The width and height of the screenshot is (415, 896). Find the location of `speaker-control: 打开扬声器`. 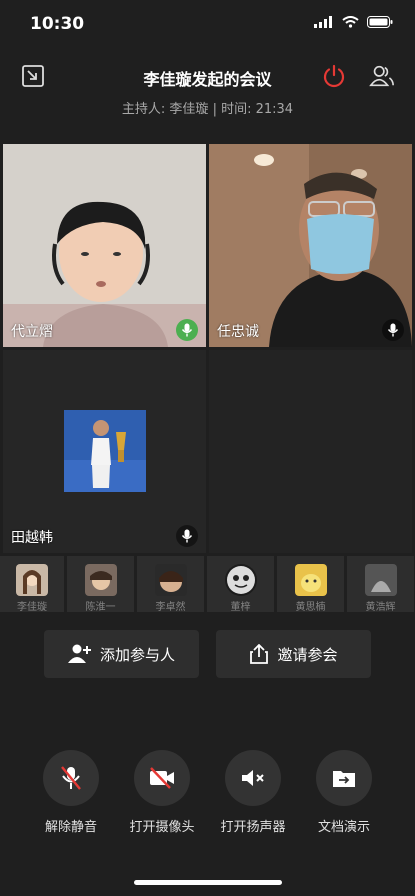

speaker-control: 打开扬声器 is located at coordinates (253, 792).